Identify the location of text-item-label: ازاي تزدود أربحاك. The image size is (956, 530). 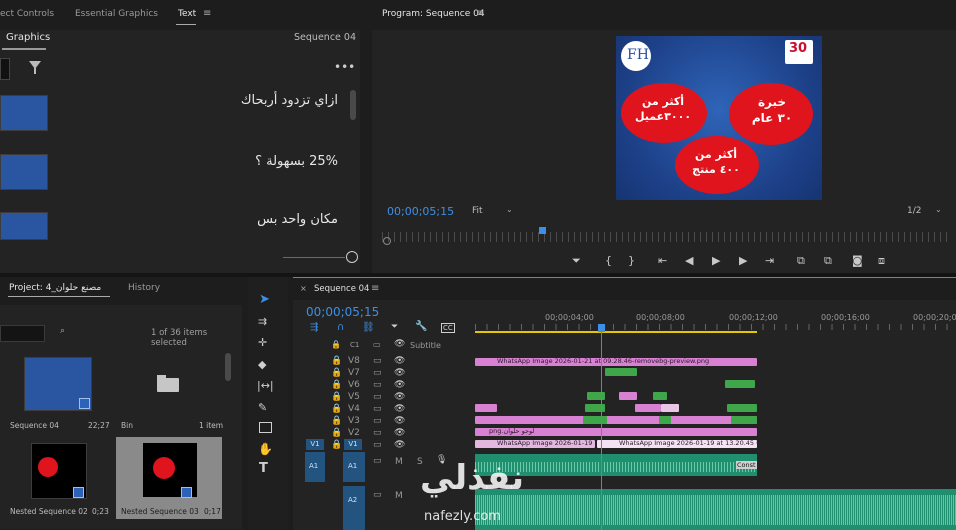
(289, 100).